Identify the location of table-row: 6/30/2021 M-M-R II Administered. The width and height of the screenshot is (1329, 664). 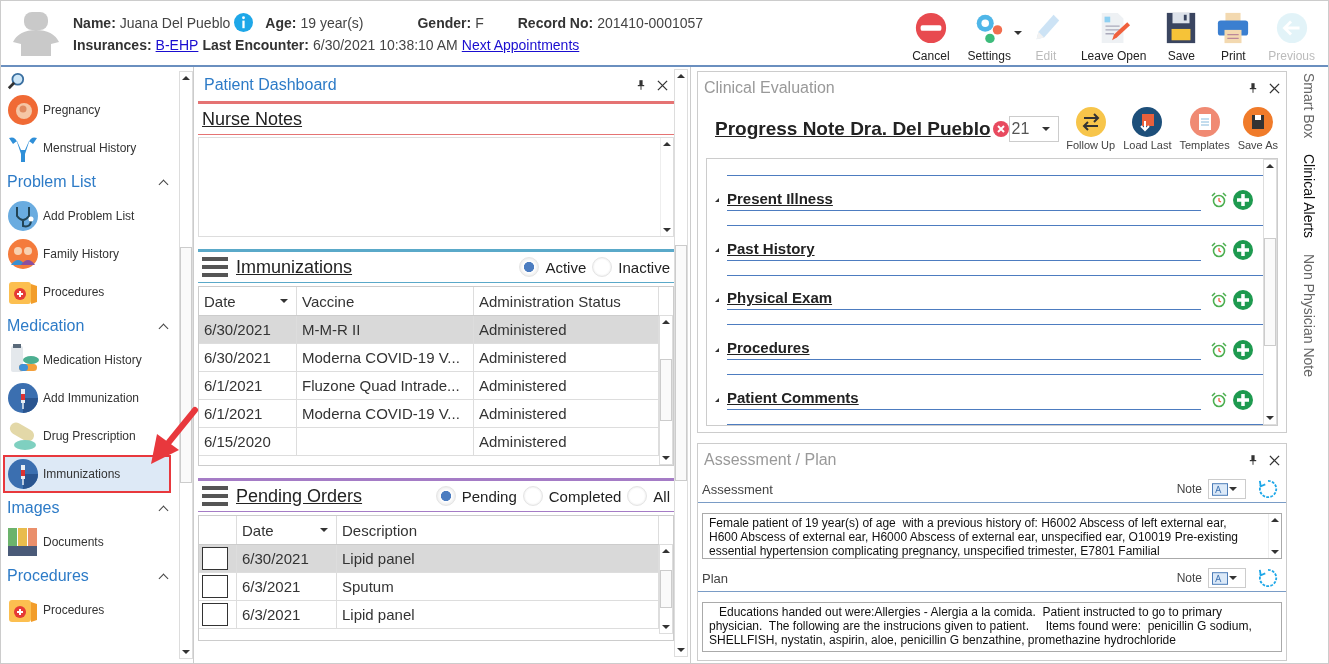
(429, 330).